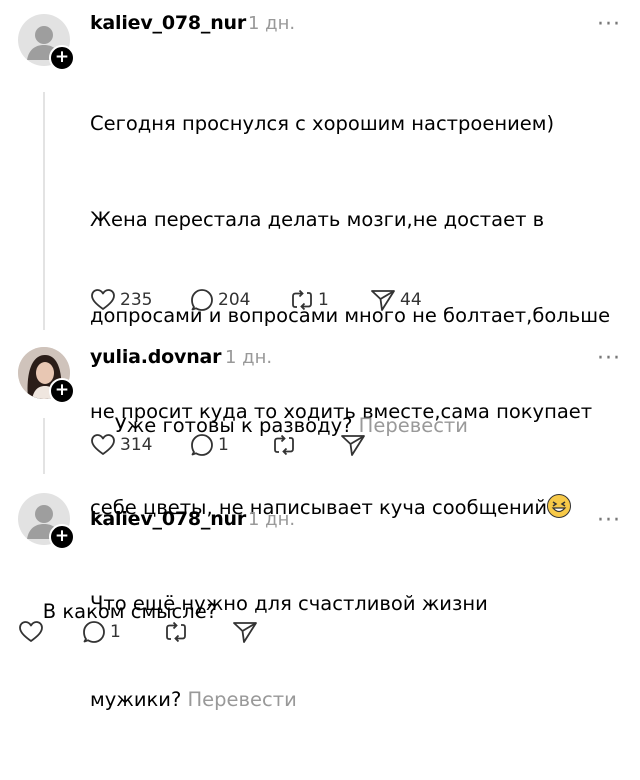 The width and height of the screenshot is (640, 780). I want to click on like-button, so click(31, 632).